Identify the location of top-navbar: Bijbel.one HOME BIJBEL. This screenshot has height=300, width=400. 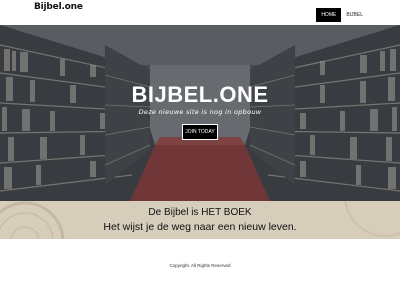
(200, 12).